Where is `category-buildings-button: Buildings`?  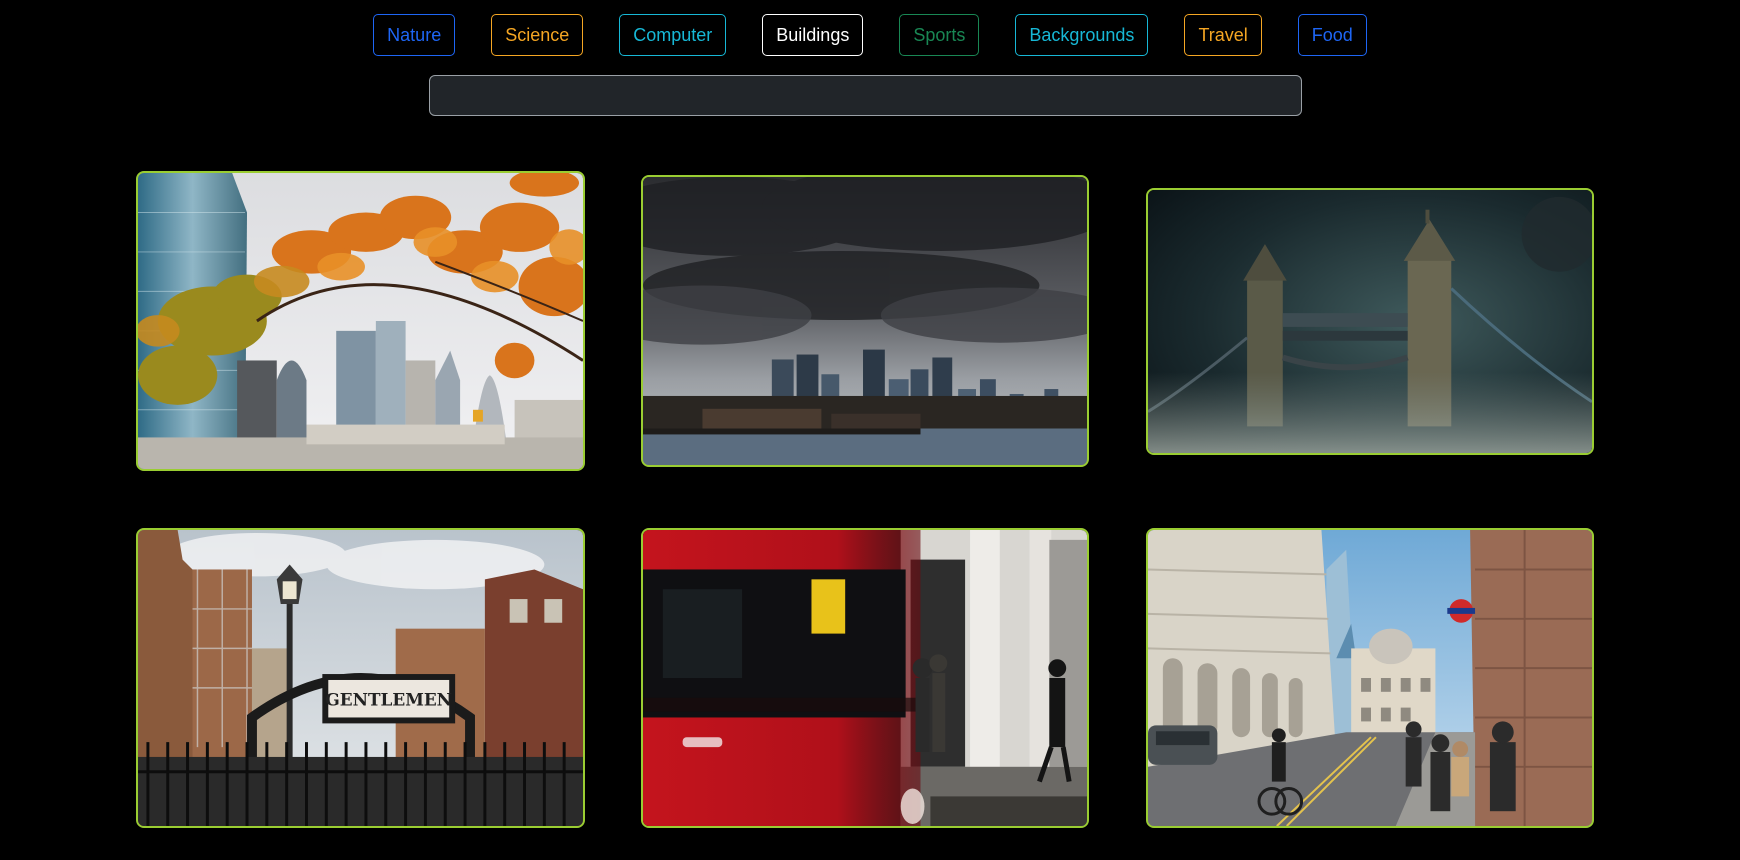
category-buildings-button: Buildings is located at coordinates (813, 35).